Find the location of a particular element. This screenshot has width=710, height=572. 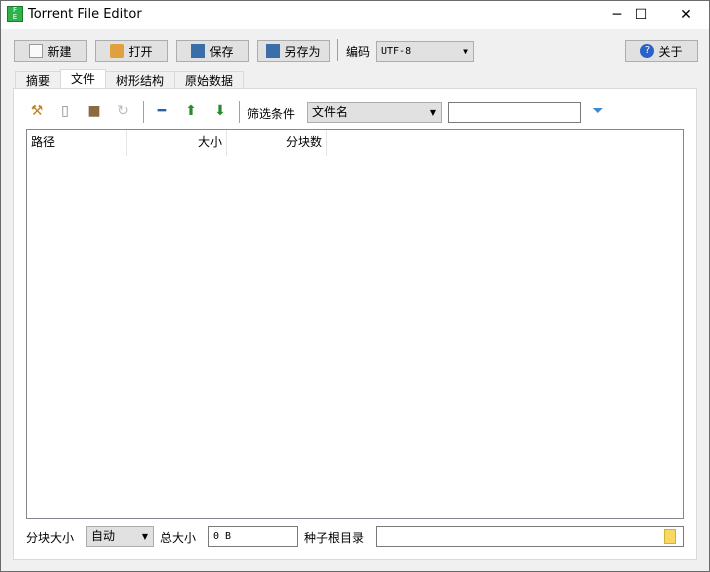

document-icon is located at coordinates (36, 51).